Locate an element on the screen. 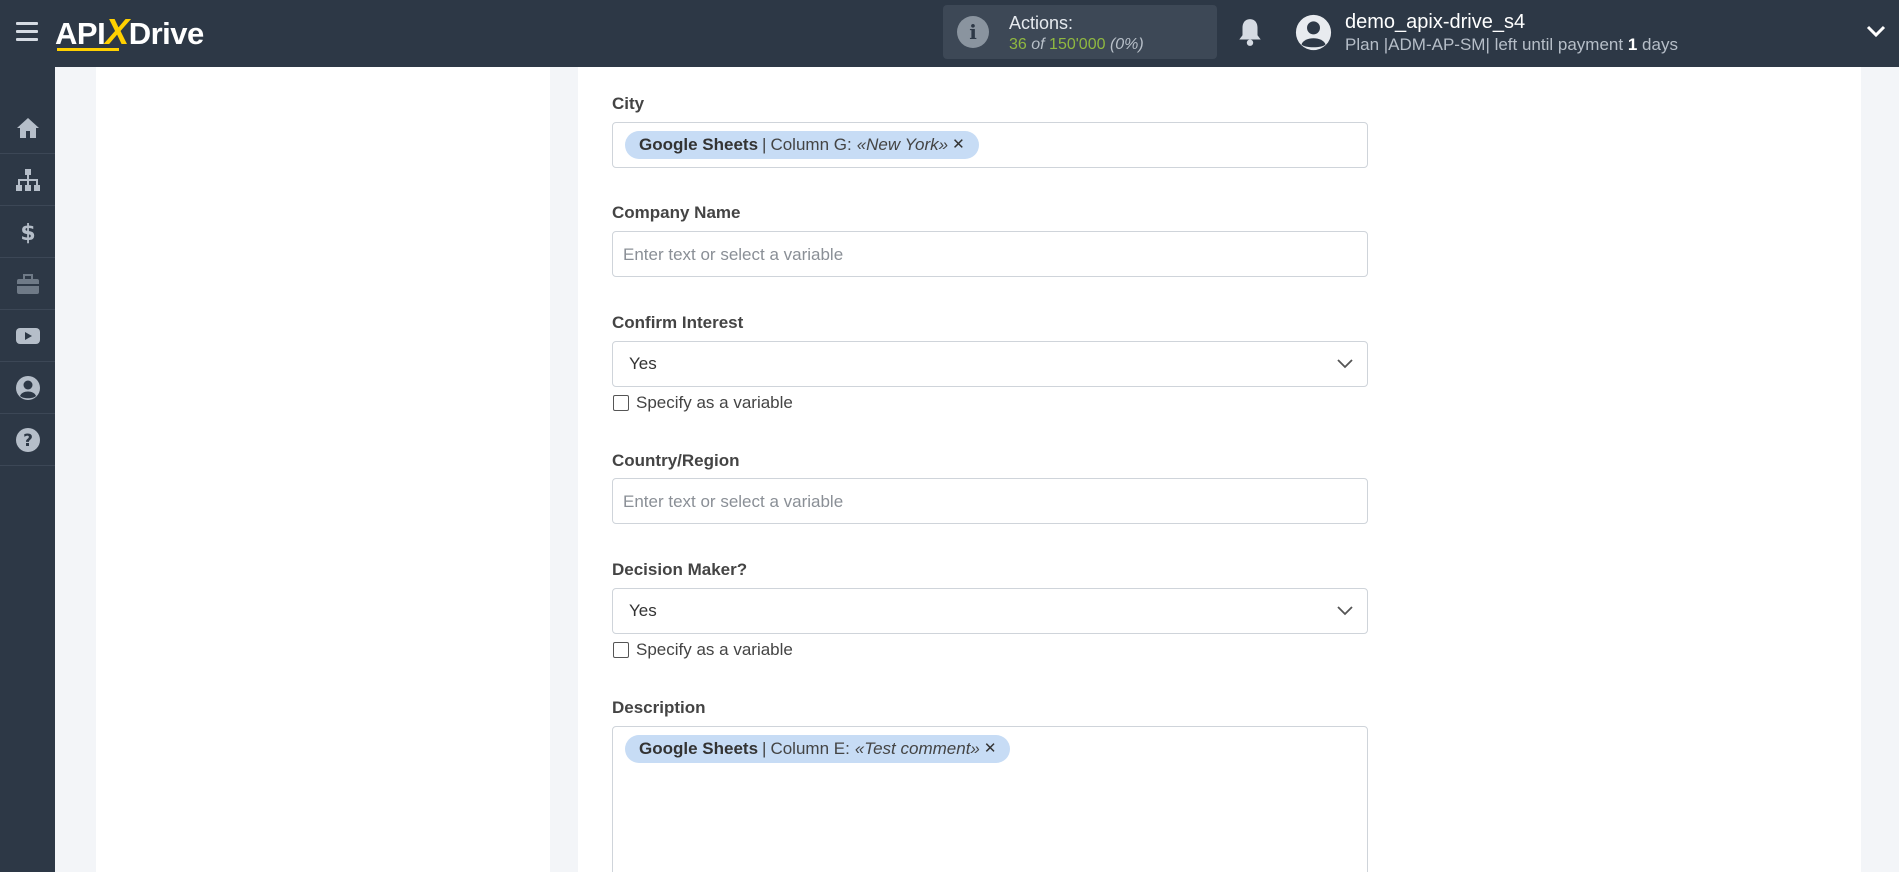 The height and width of the screenshot is (872, 1899). sidebar-item-profile is located at coordinates (27, 388).